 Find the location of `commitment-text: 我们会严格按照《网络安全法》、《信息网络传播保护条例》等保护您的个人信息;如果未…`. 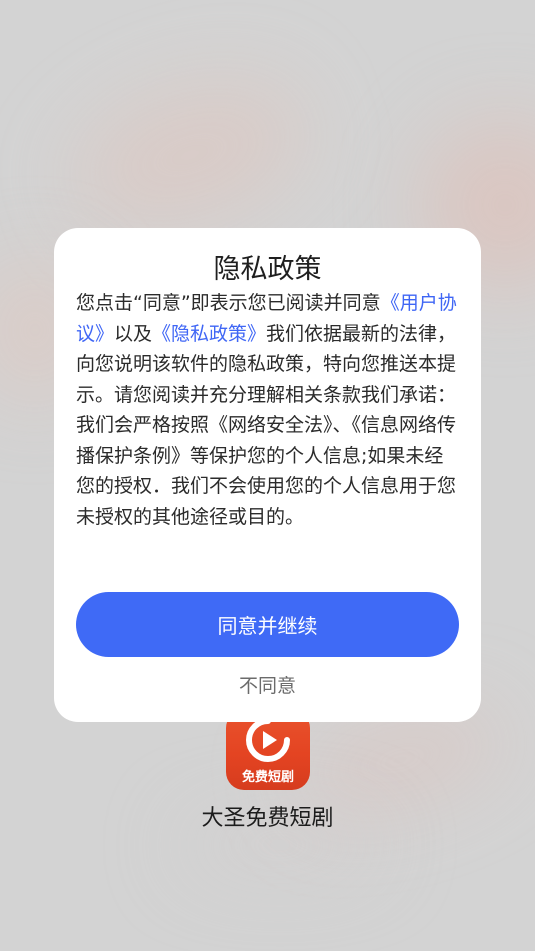

commitment-text: 我们会严格按照《网络安全法》、《信息网络传播保护条例》等保护您的个人信息;如果未… is located at coordinates (266, 471).